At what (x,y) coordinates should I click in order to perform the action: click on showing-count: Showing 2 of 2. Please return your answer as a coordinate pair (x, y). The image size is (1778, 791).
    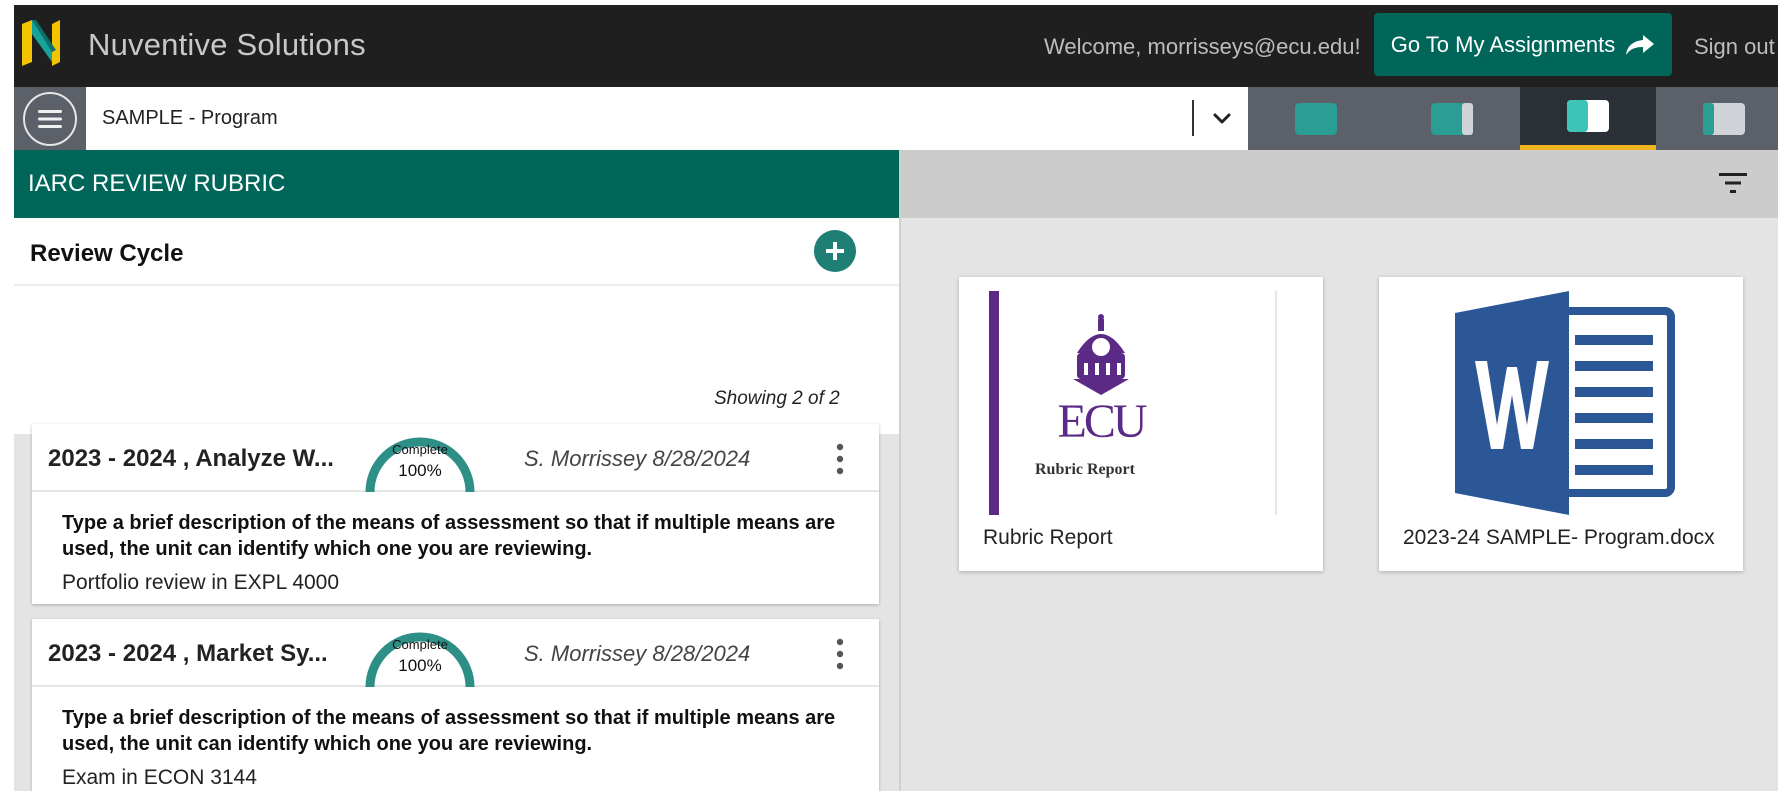
    Looking at the image, I should click on (777, 398).